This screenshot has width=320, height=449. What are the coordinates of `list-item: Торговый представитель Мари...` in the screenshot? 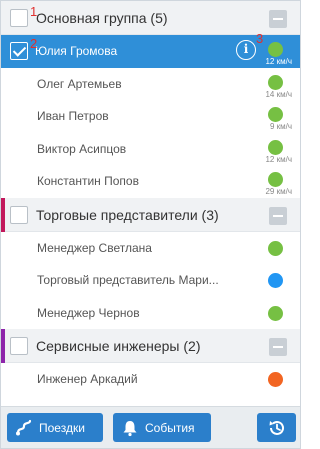 It's located at (150, 280).